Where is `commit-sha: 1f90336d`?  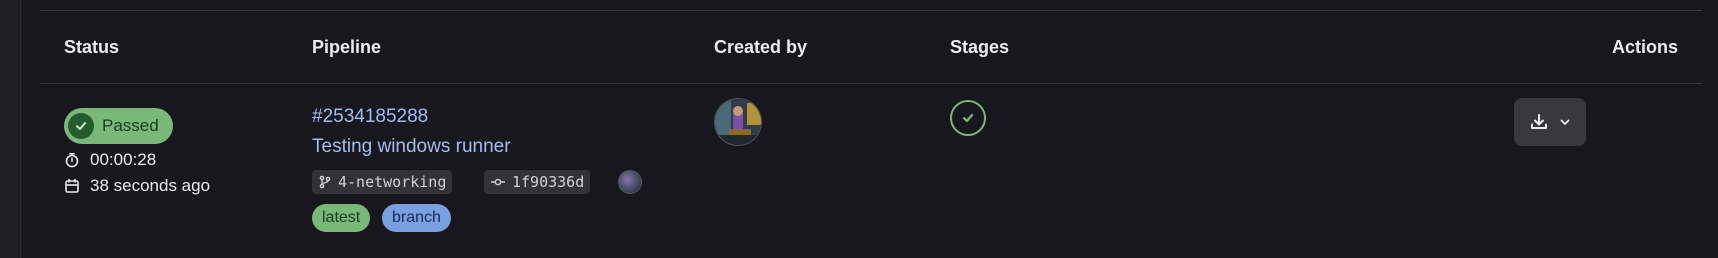 commit-sha: 1f90336d is located at coordinates (548, 182).